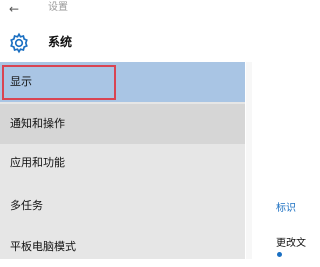  What do you see at coordinates (286, 206) in the screenshot?
I see `content-link: 标识` at bounding box center [286, 206].